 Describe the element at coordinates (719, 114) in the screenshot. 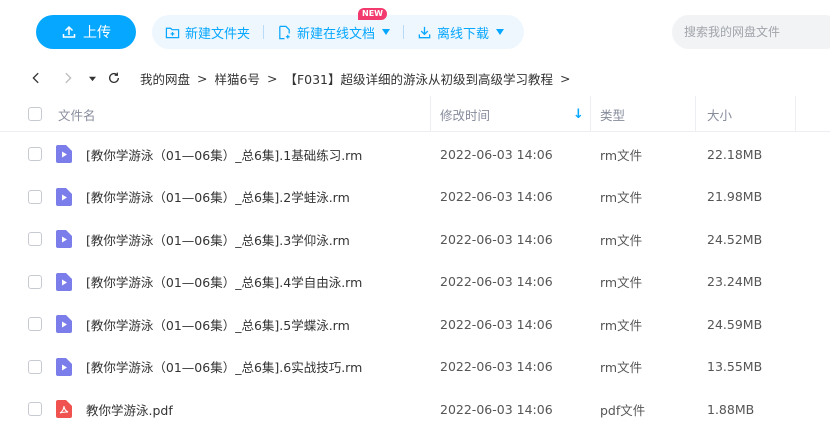

I see `column-header-size: 大小` at that location.